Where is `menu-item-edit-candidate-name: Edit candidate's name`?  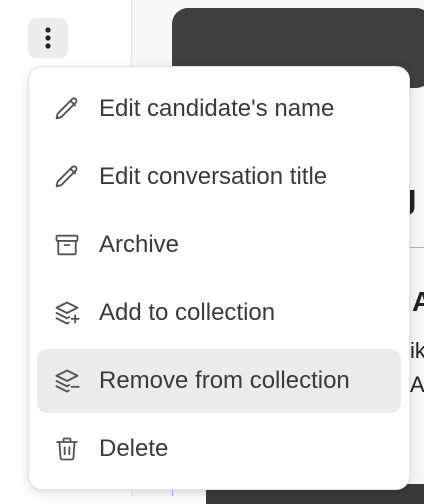
menu-item-edit-candidate-name: Edit candidate's name is located at coordinates (219, 109).